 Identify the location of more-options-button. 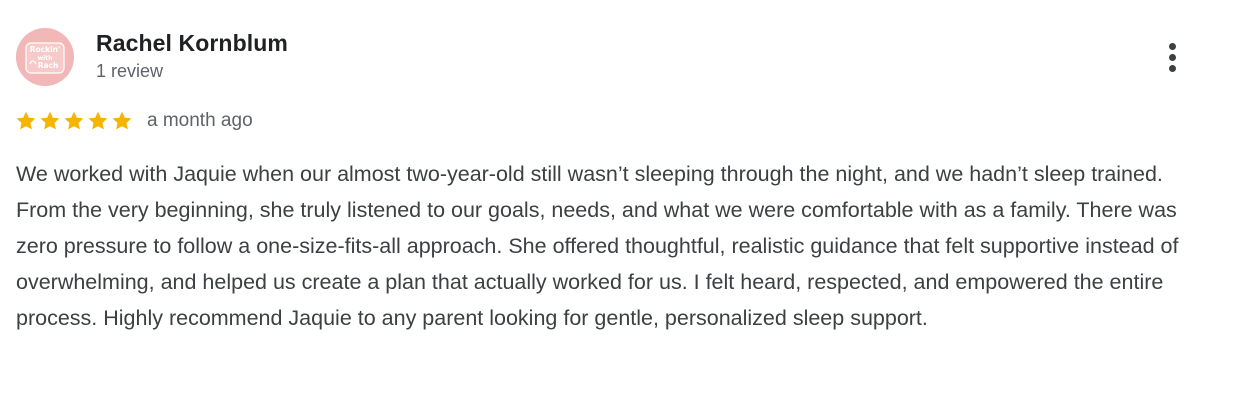
(1173, 58).